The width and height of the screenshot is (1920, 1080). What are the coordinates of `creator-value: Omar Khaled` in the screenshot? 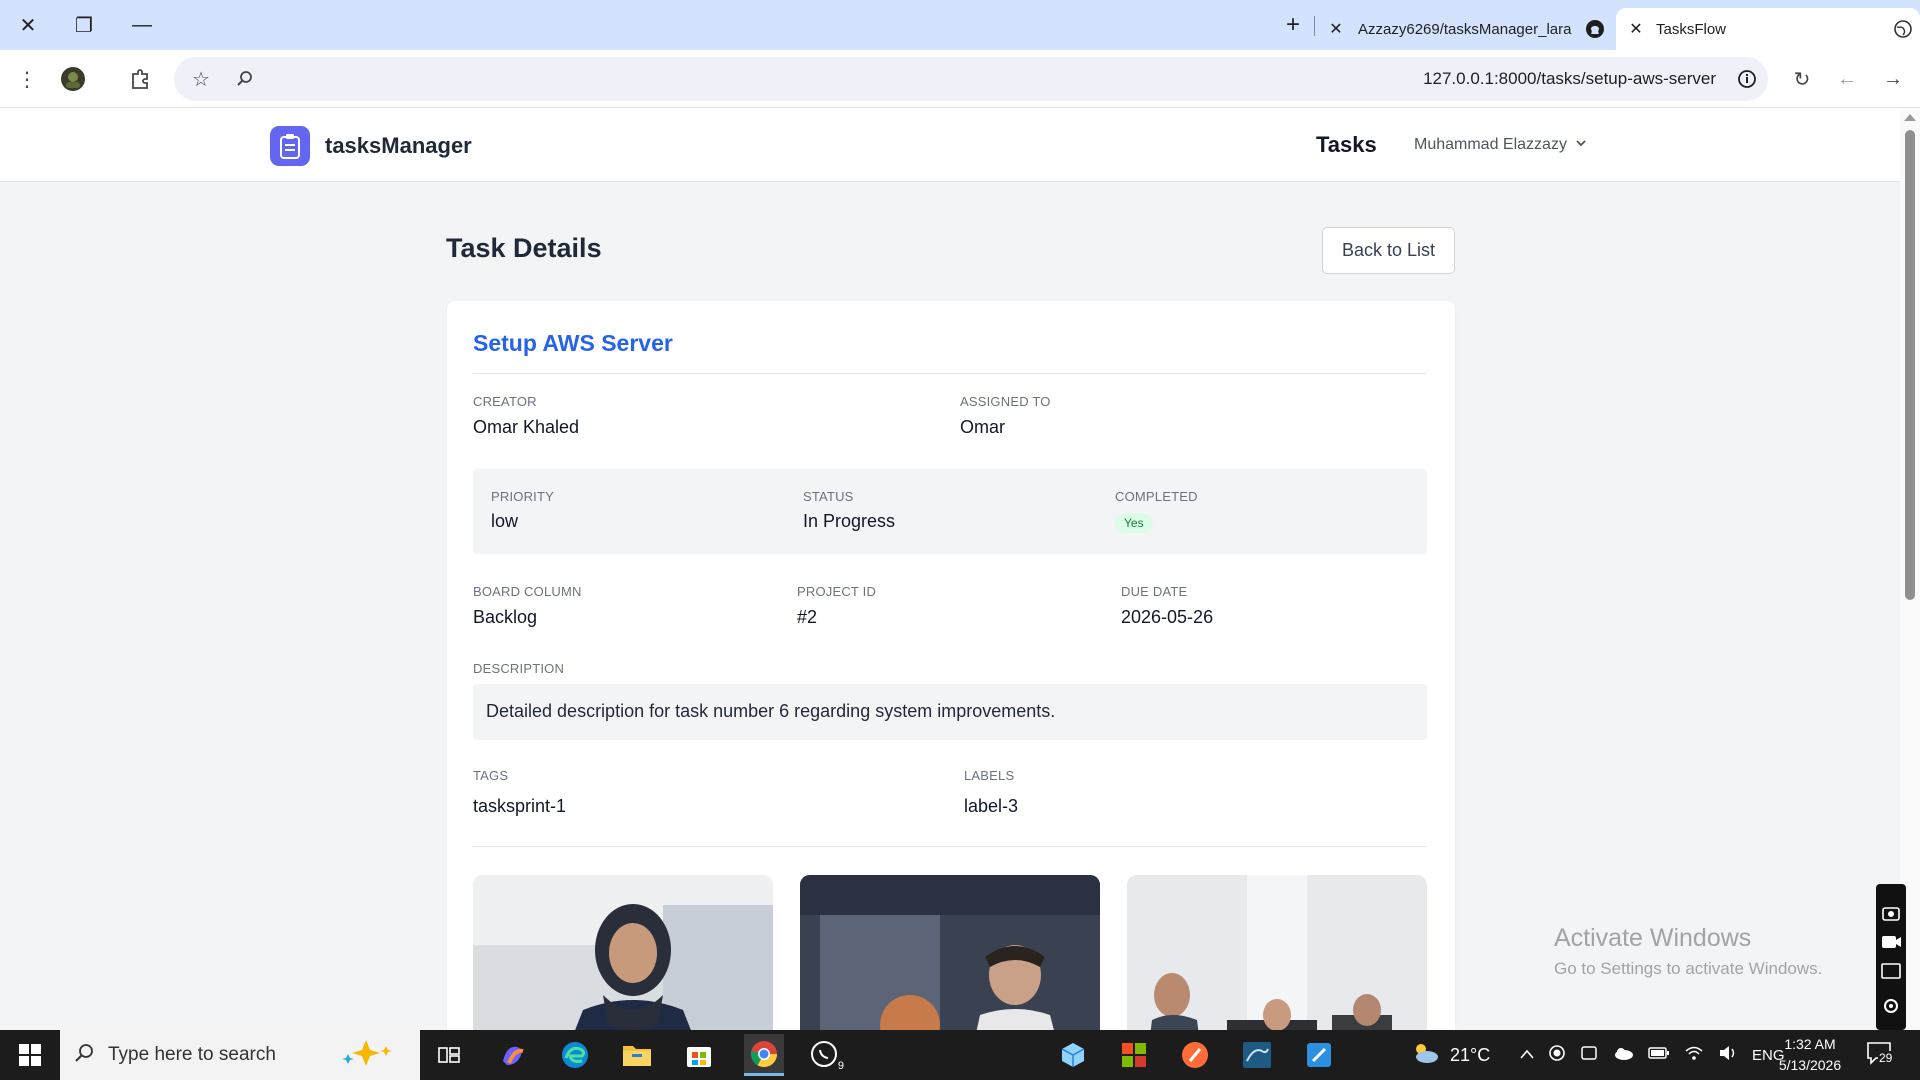 It's located at (526, 427).